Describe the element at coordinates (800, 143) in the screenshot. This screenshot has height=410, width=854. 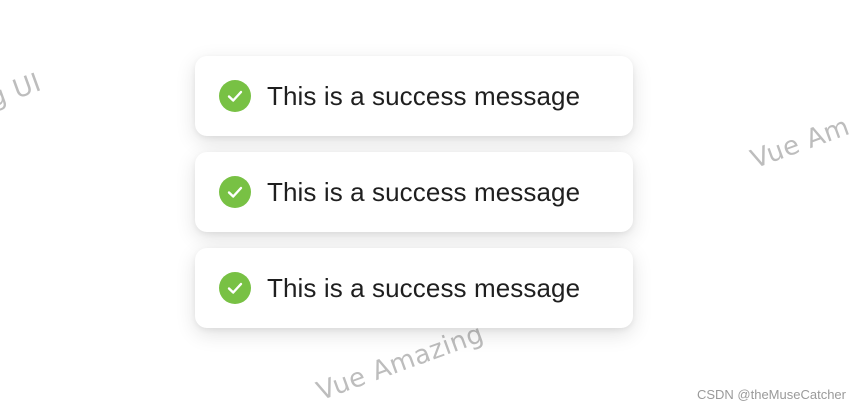
I see `watermark-text: Vue Am` at that location.